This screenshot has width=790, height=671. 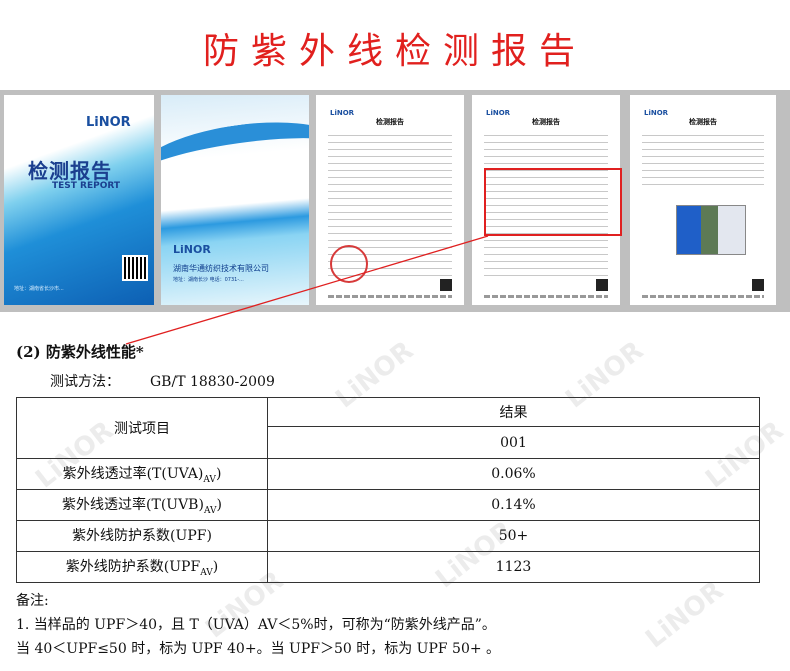 I want to click on table-header-row: 测试项目 结果, so click(x=388, y=428).